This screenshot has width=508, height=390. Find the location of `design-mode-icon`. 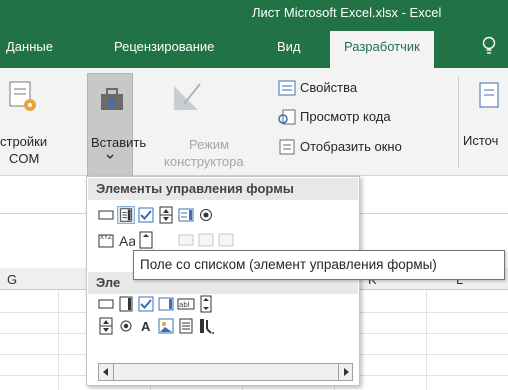

design-mode-icon is located at coordinates (187, 96).